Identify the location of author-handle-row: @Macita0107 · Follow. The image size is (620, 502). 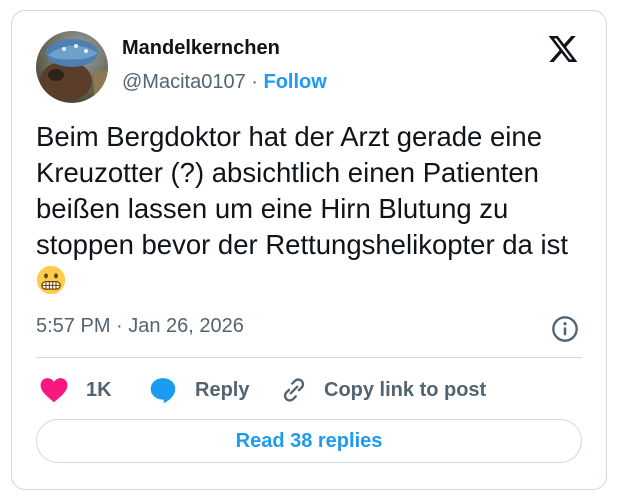
(224, 82).